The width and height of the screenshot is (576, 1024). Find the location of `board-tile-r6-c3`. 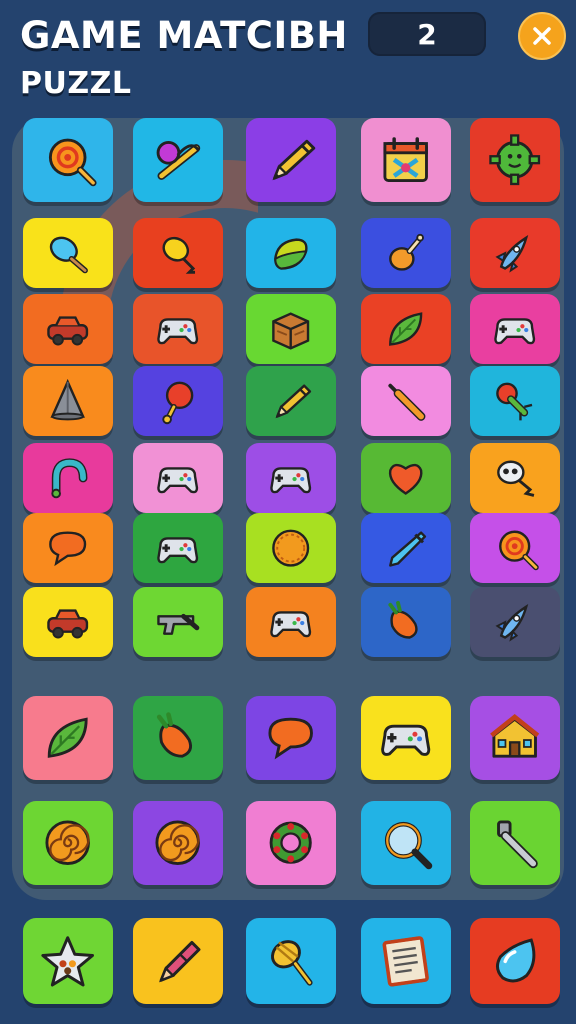

board-tile-r6-c3 is located at coordinates (291, 548).